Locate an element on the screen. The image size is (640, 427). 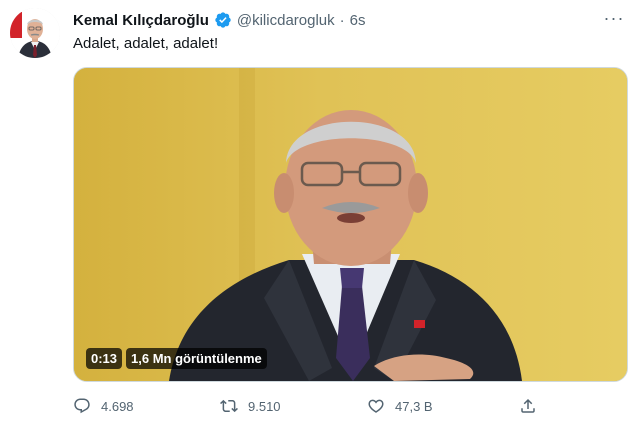
share-button is located at coordinates (528, 406).